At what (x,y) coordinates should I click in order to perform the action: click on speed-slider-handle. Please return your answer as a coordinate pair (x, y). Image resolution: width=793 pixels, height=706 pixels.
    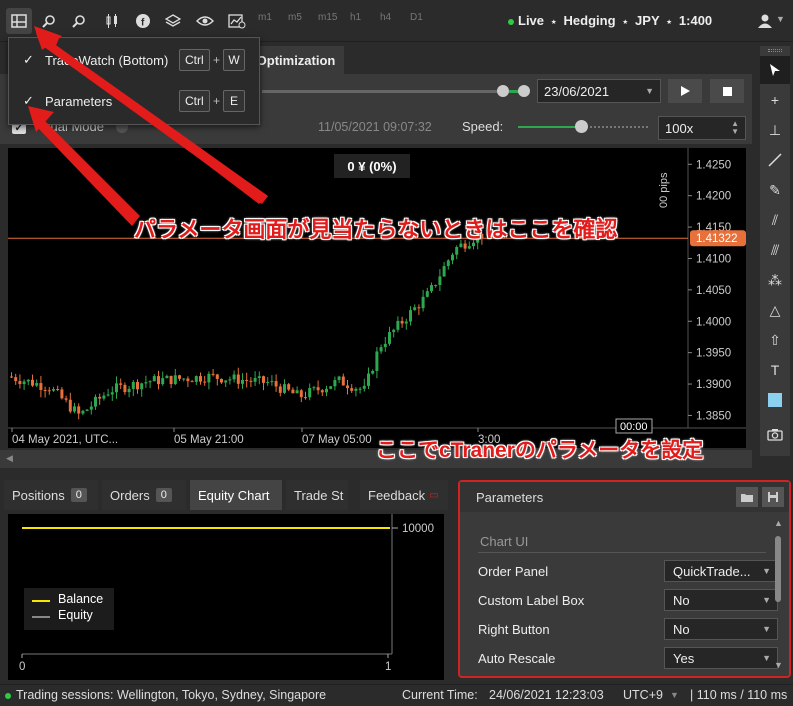
    Looking at the image, I should click on (581, 126).